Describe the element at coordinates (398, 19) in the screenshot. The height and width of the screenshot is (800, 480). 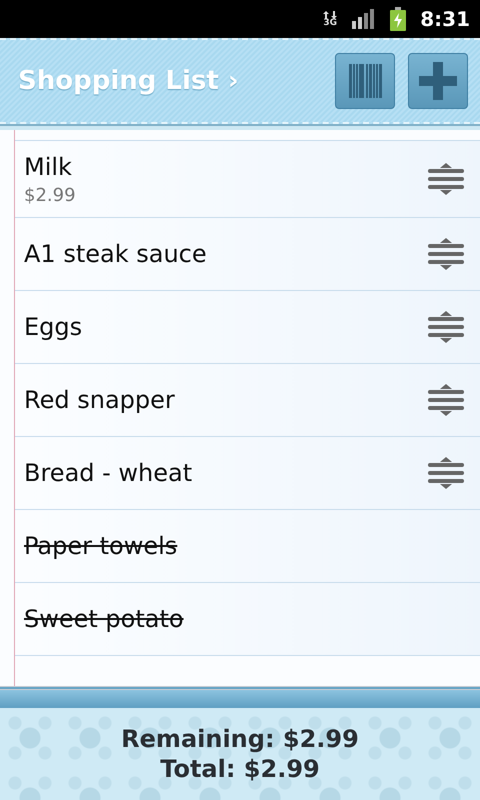
I see `battery-icon` at that location.